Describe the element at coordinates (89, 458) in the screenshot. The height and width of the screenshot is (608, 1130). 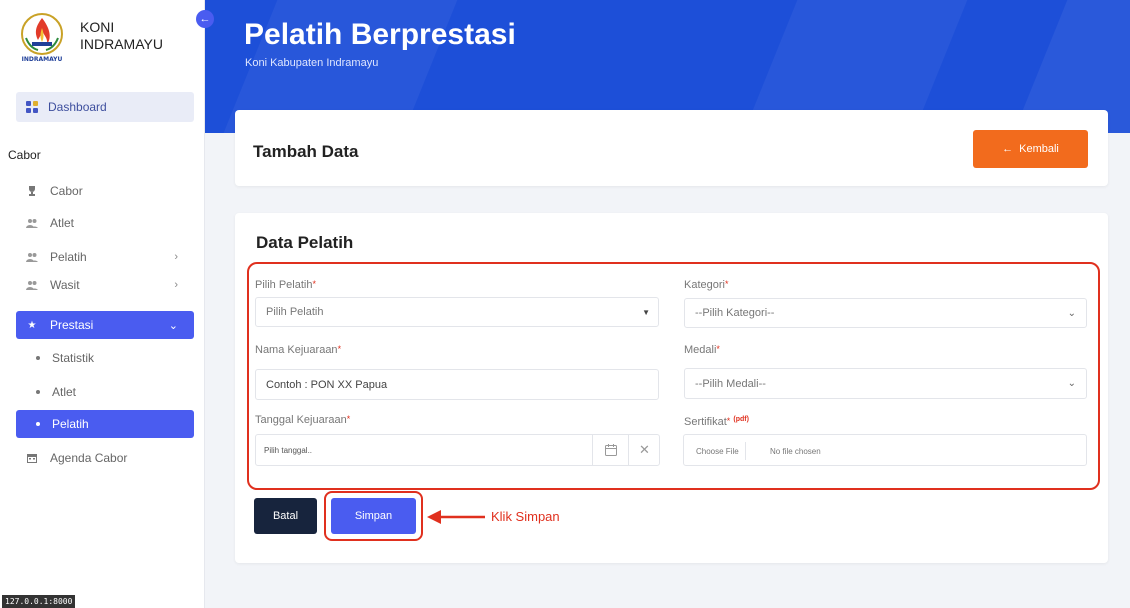
I see `sidebar-item-label: Agenda Cabor` at that location.